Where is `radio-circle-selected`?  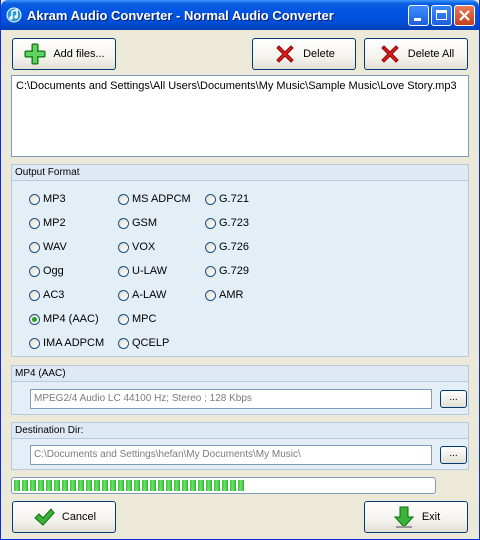 radio-circle-selected is located at coordinates (34, 319).